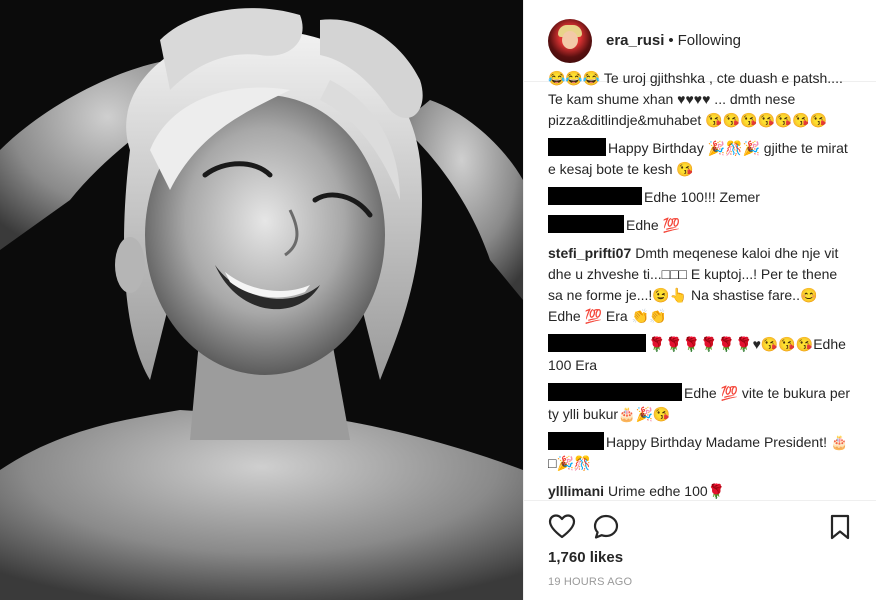 This screenshot has width=876, height=600. I want to click on bookmark-icon, so click(840, 527).